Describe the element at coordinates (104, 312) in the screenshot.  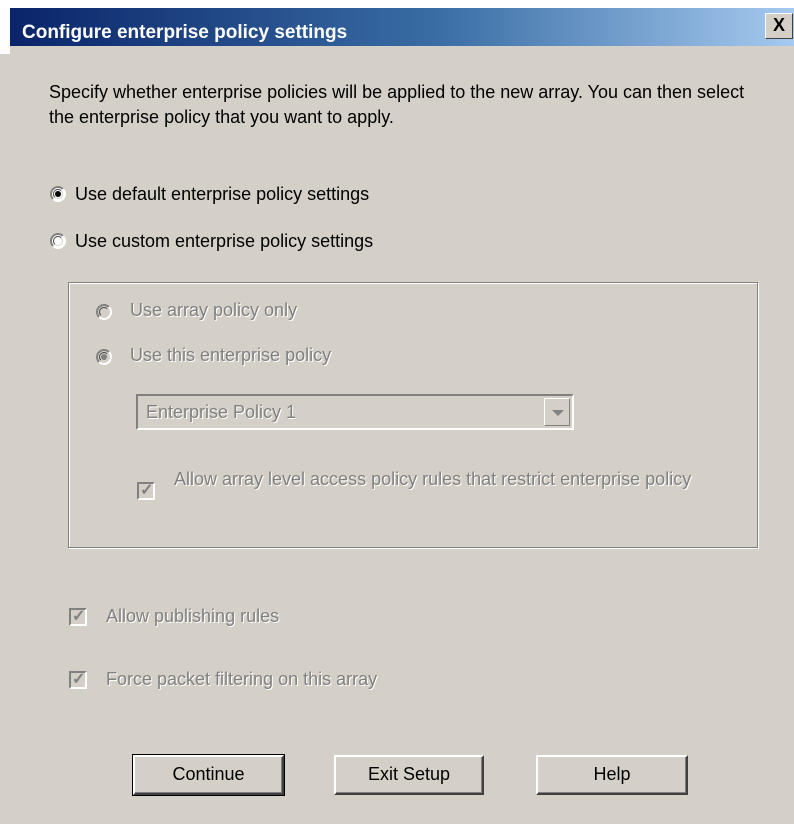
I see `radio-array-policy-only` at that location.